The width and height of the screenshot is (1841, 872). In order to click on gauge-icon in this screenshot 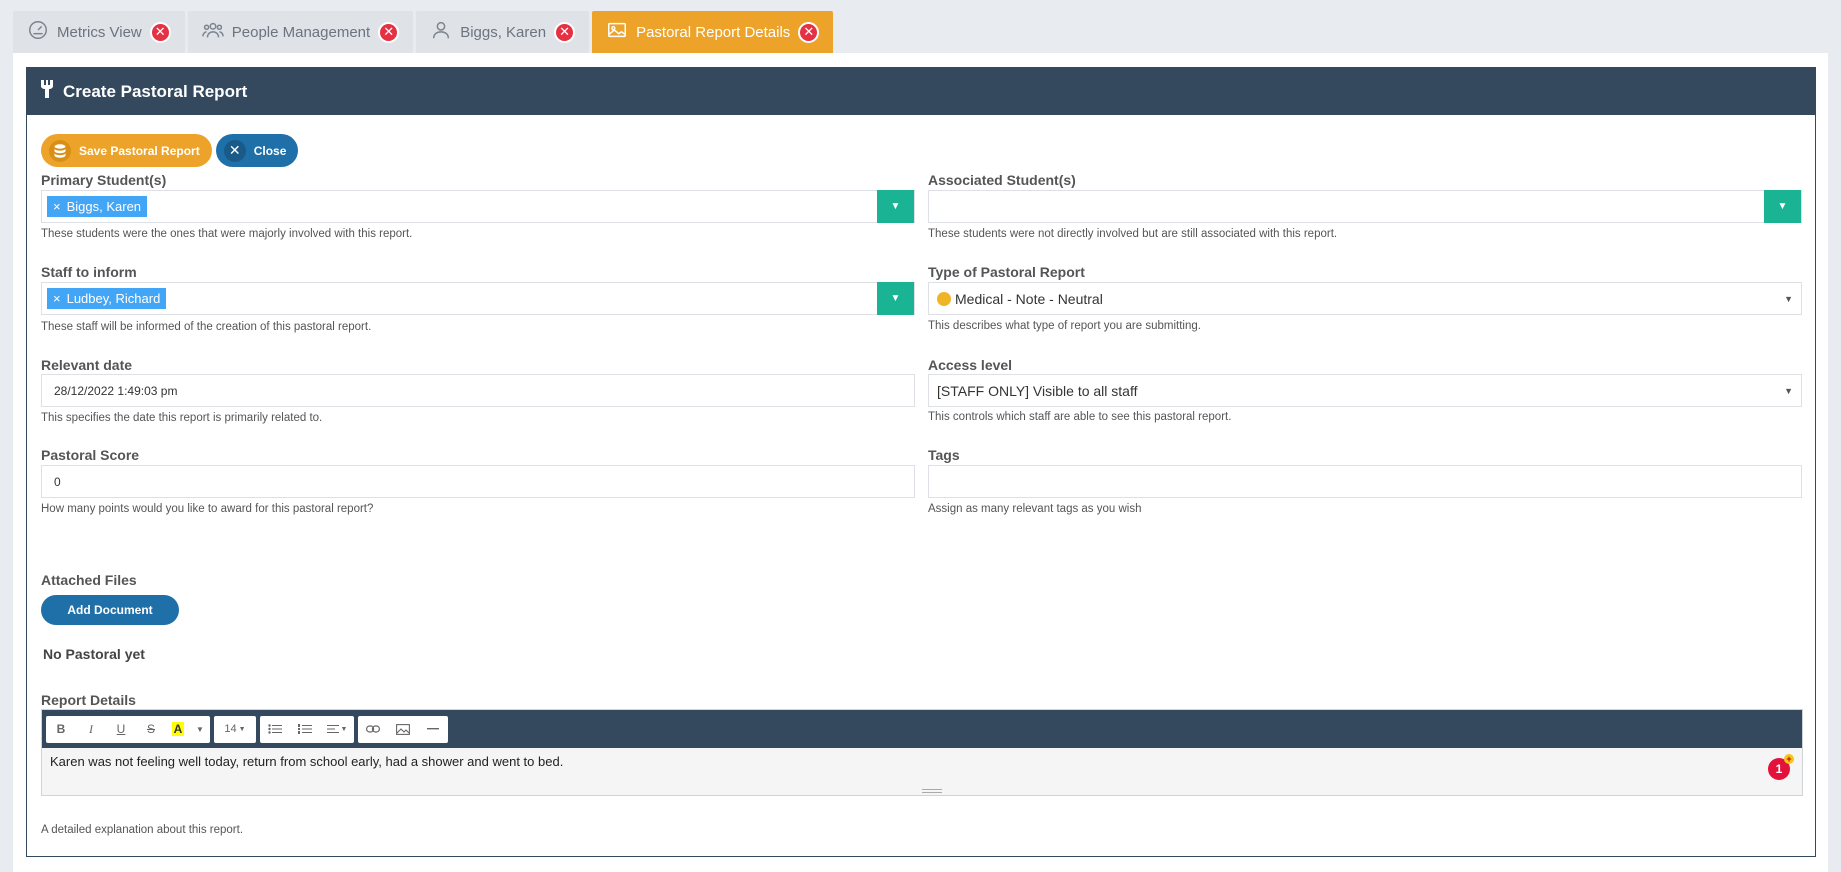, I will do `click(38, 32)`.